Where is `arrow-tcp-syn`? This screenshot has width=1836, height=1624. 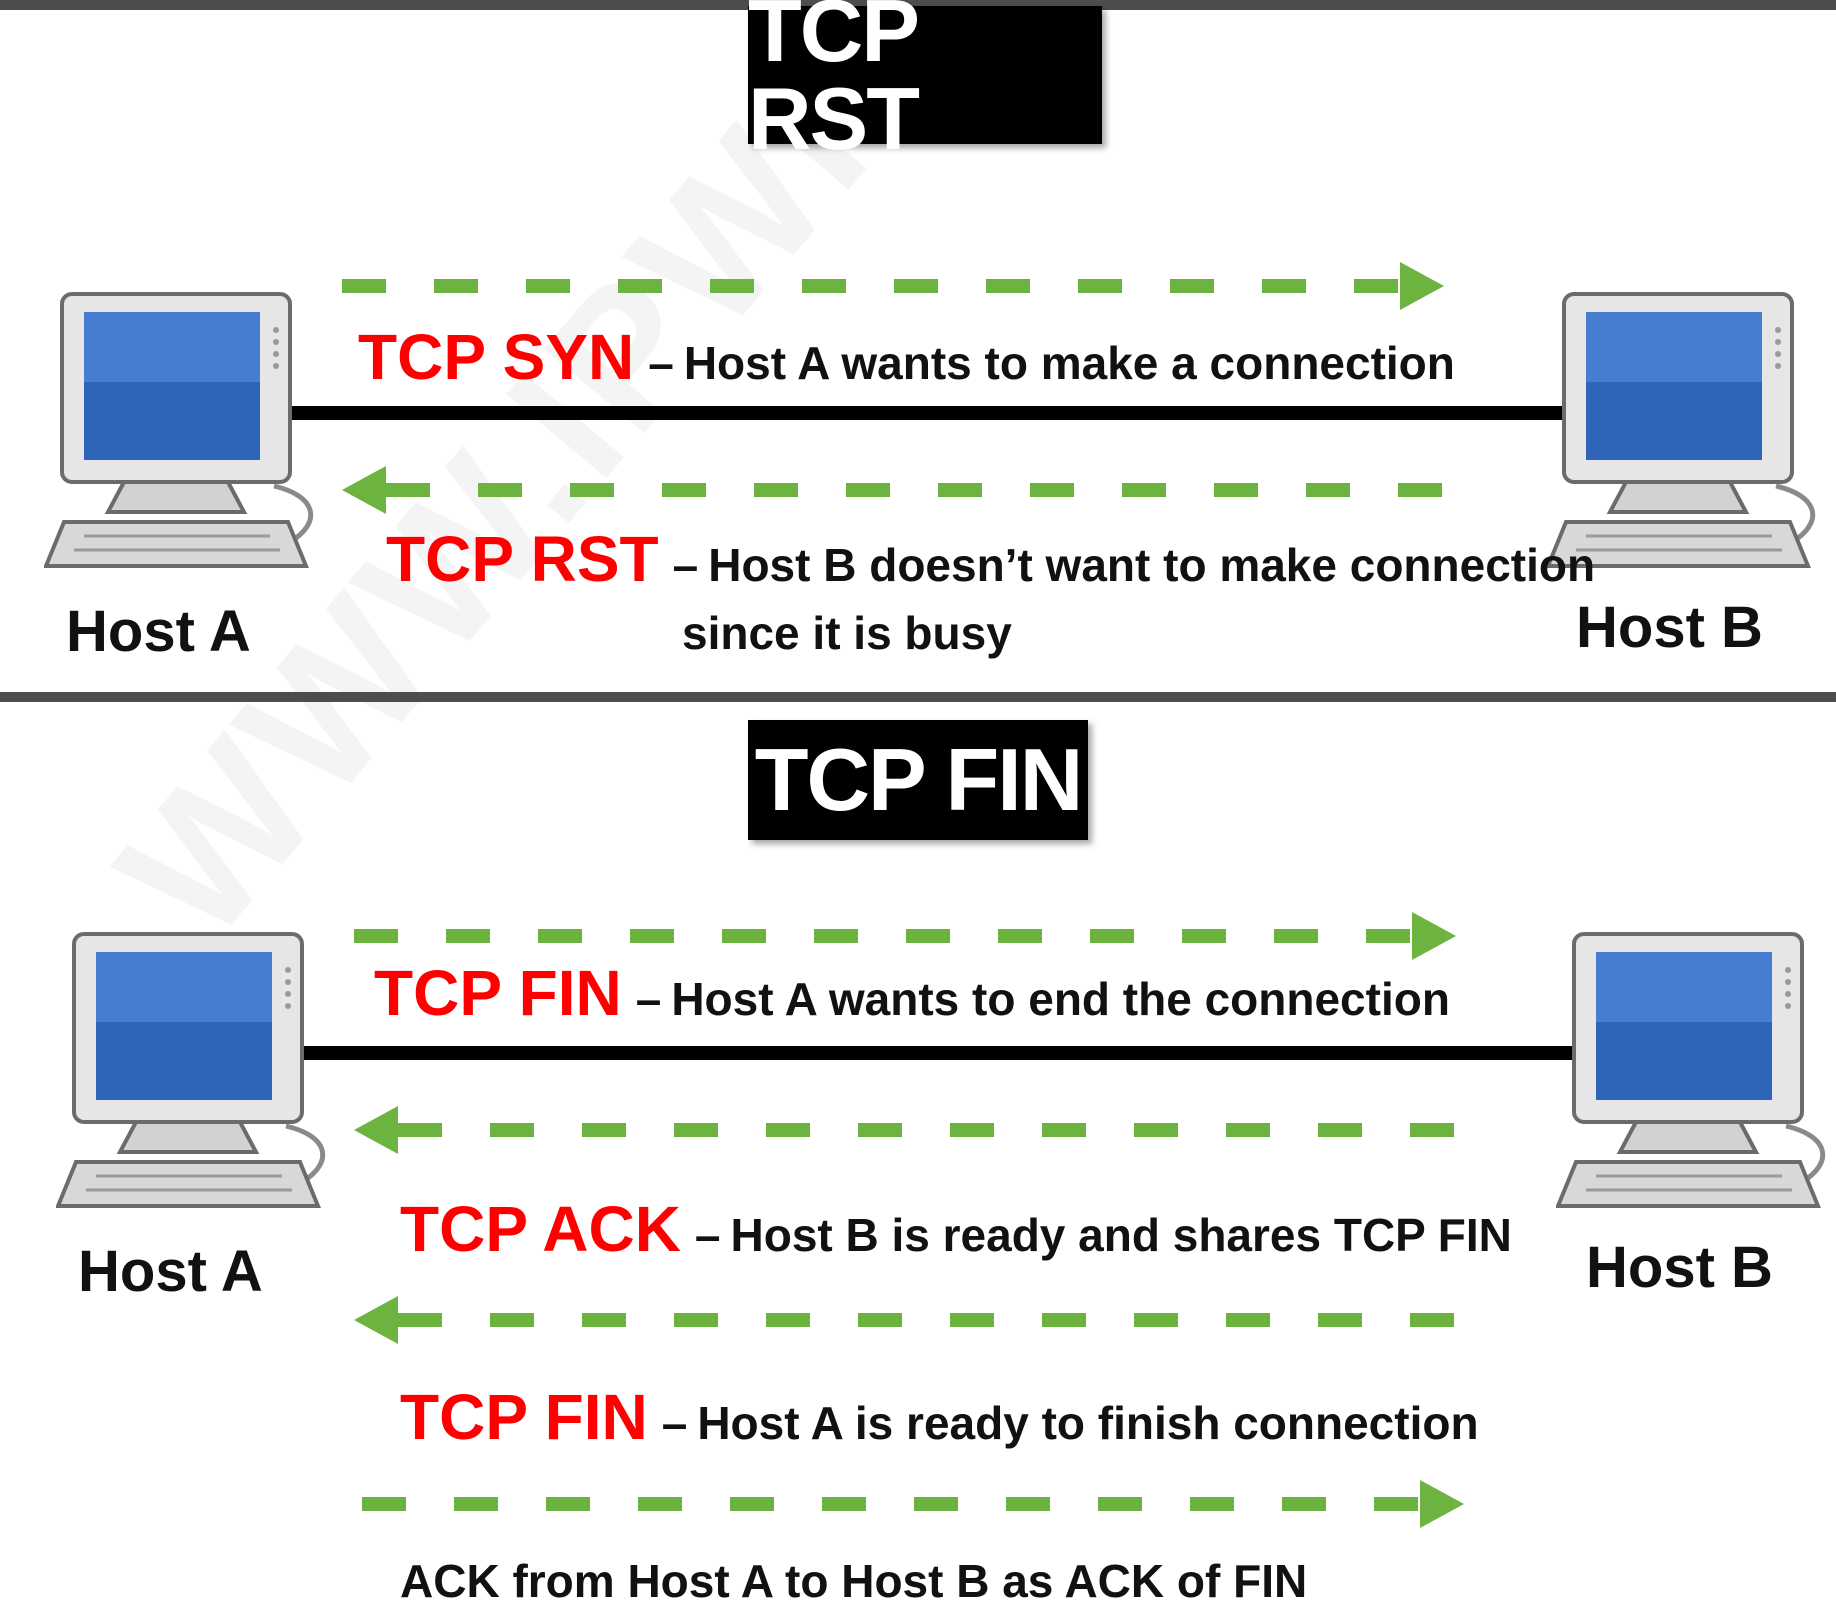
arrow-tcp-syn is located at coordinates (893, 286).